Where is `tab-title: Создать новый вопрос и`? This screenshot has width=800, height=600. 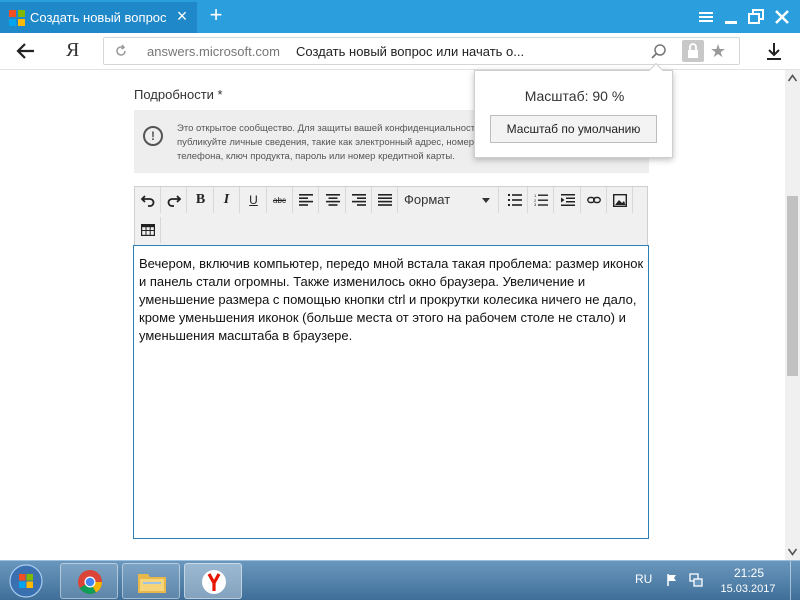
tab-title: Создать новый вопрос и is located at coordinates (100, 17).